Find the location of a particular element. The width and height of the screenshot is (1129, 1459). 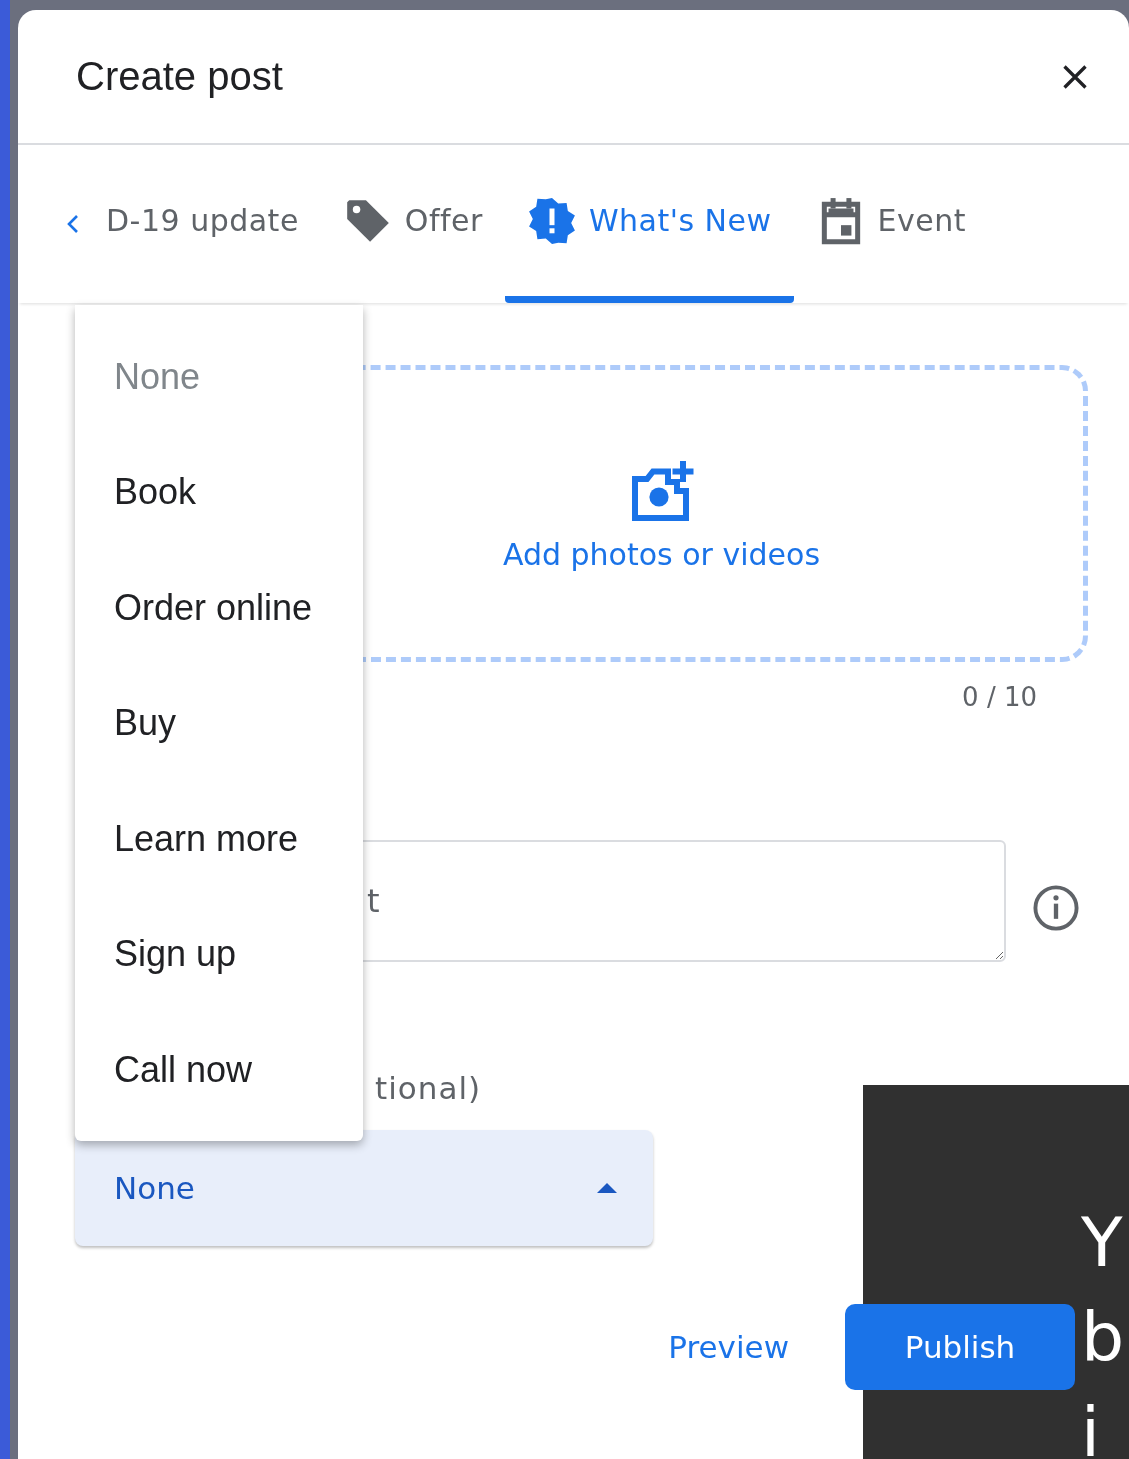

field-label: tional) is located at coordinates (428, 1088).